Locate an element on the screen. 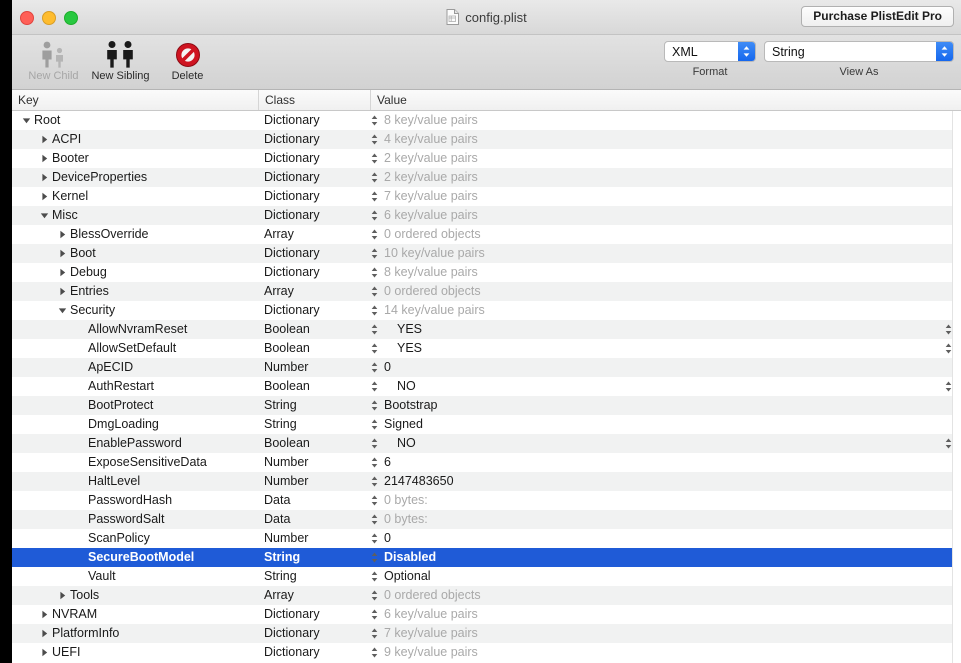  table-row: NVRAM Dictionary 6 key/value pairs is located at coordinates (486, 614).